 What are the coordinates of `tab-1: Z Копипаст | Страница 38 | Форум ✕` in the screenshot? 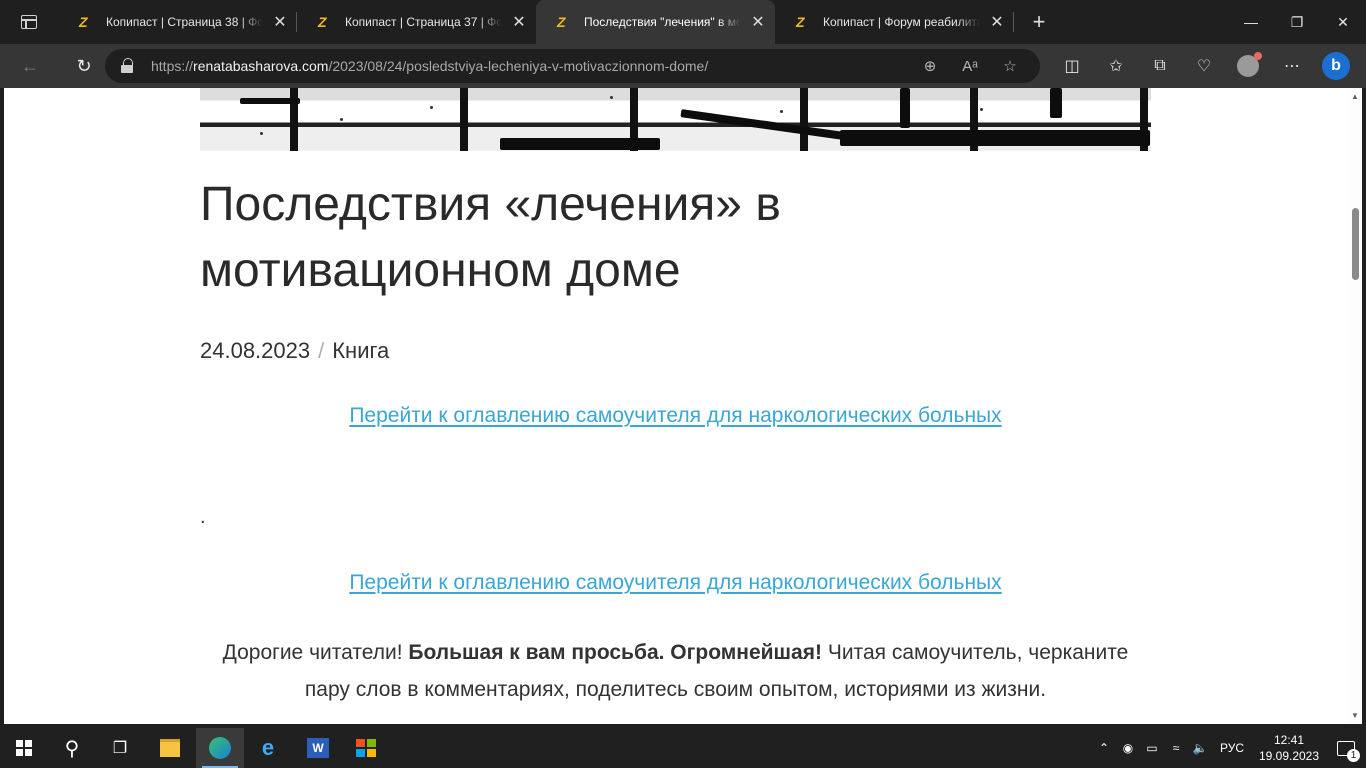 It's located at (177, 22).